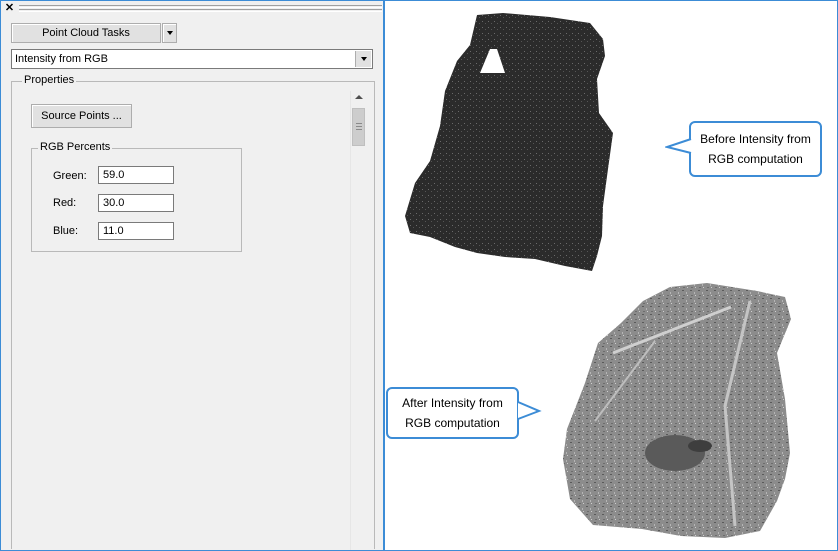  I want to click on green-field: 59.0, so click(136, 175).